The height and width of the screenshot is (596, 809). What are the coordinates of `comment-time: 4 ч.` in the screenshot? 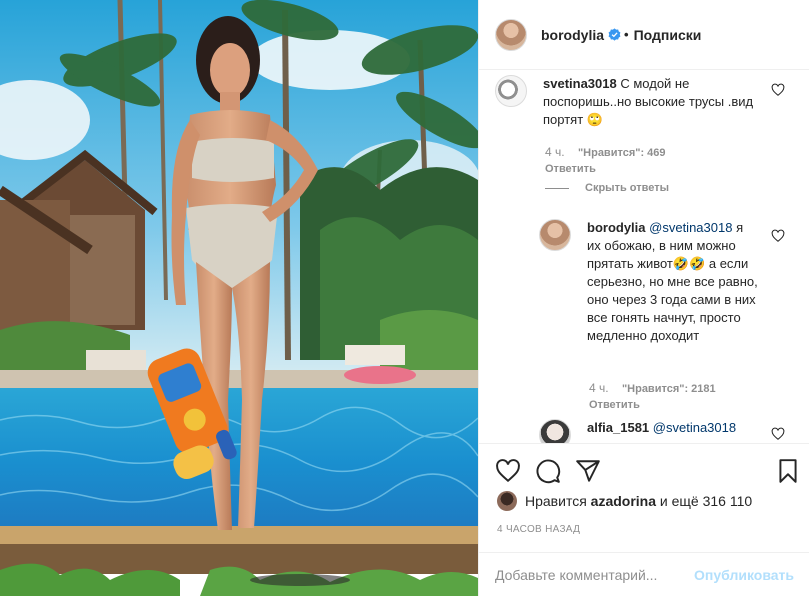 It's located at (555, 152).